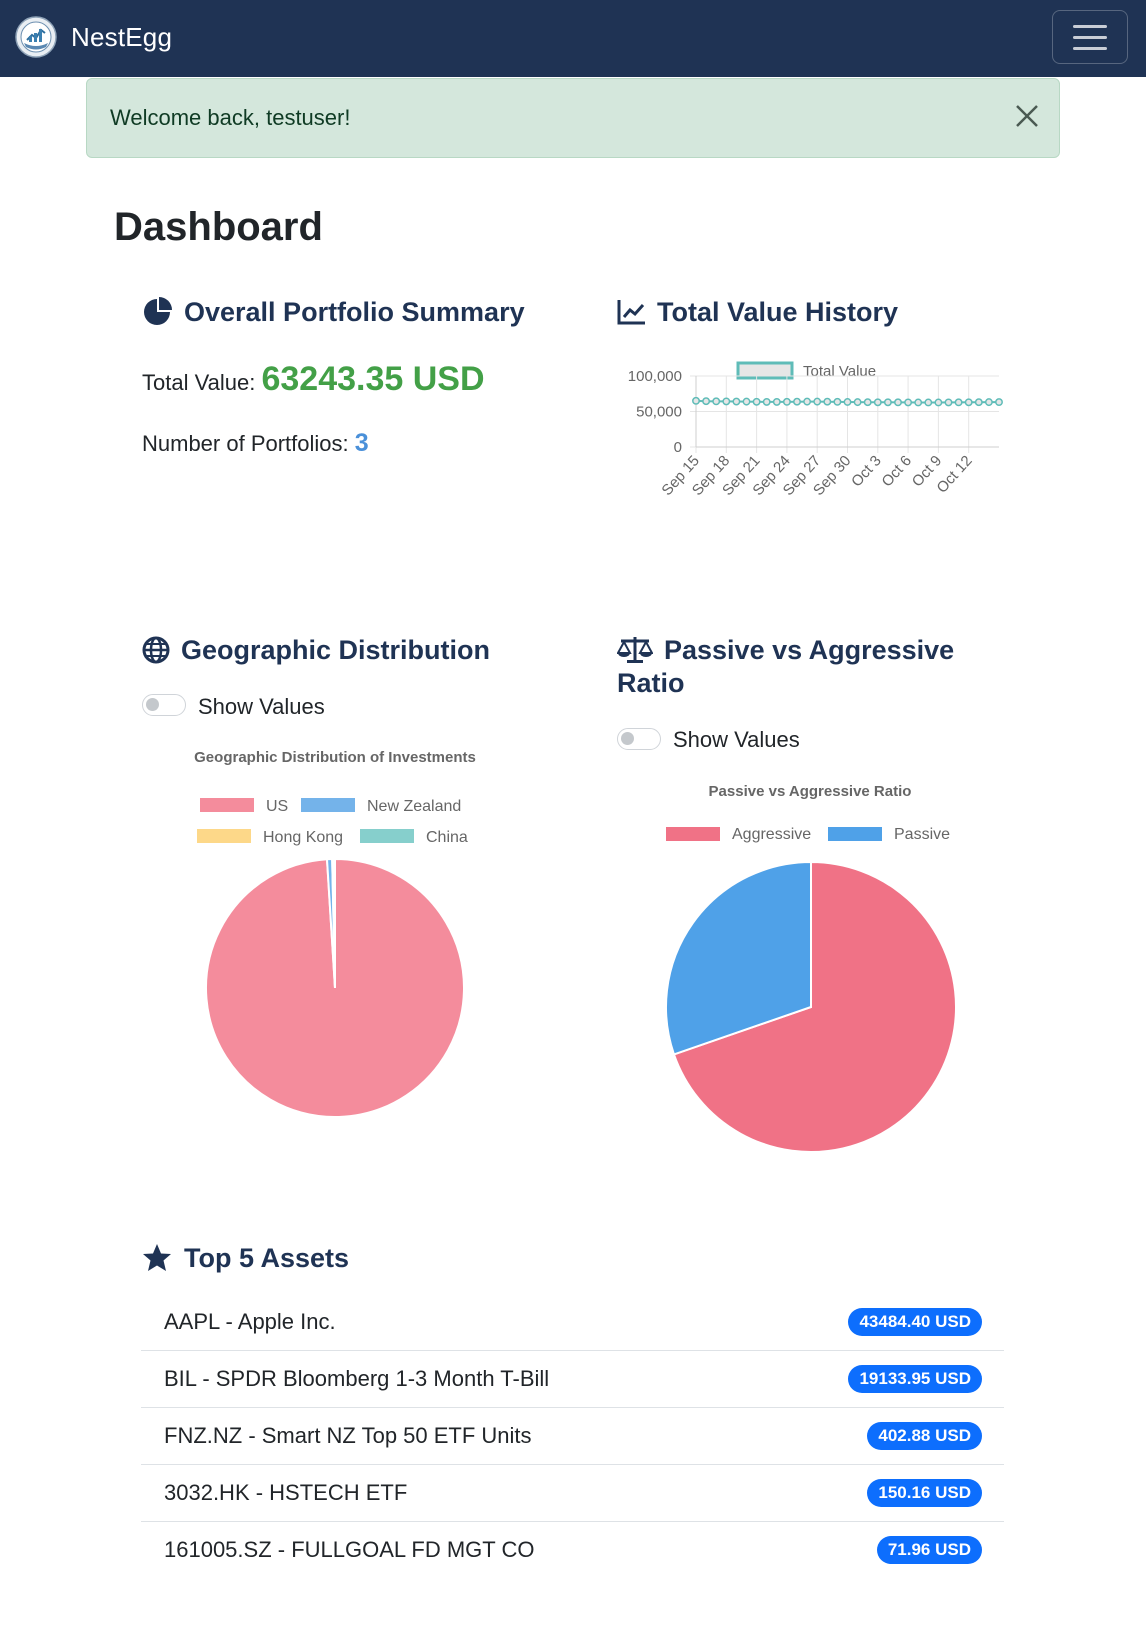 The height and width of the screenshot is (1650, 1146). What do you see at coordinates (1090, 26) in the screenshot?
I see `hamburger-menu-icon` at bounding box center [1090, 26].